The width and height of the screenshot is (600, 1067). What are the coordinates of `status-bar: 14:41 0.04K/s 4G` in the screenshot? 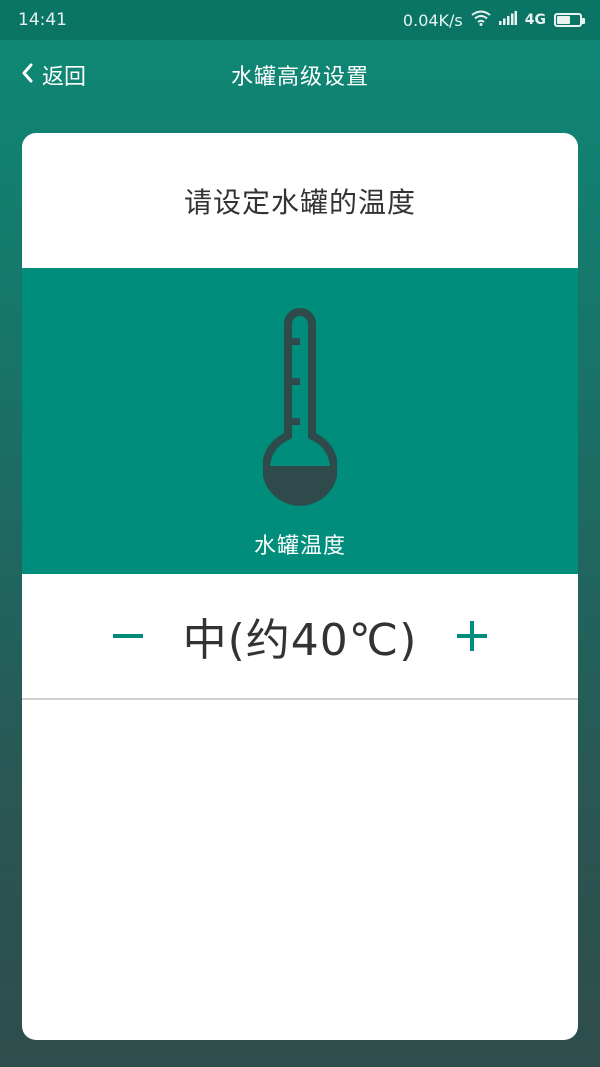 It's located at (300, 20).